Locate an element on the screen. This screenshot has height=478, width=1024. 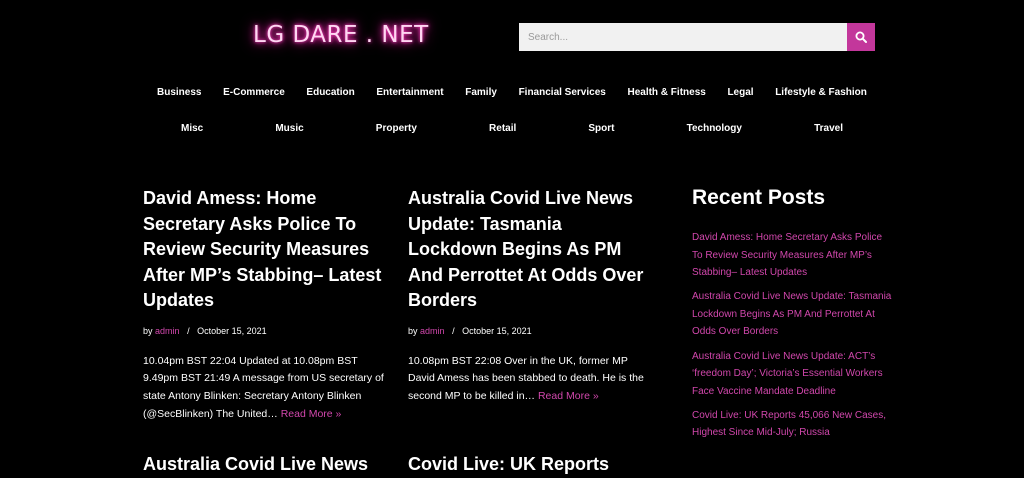
nav-item-health-fitness: Health & Fitness is located at coordinates (666, 92).